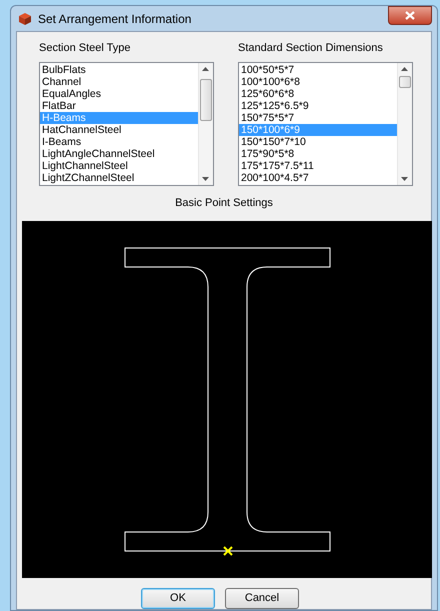  Describe the element at coordinates (318, 82) in the screenshot. I see `list-item: 100*100*6*8` at that location.